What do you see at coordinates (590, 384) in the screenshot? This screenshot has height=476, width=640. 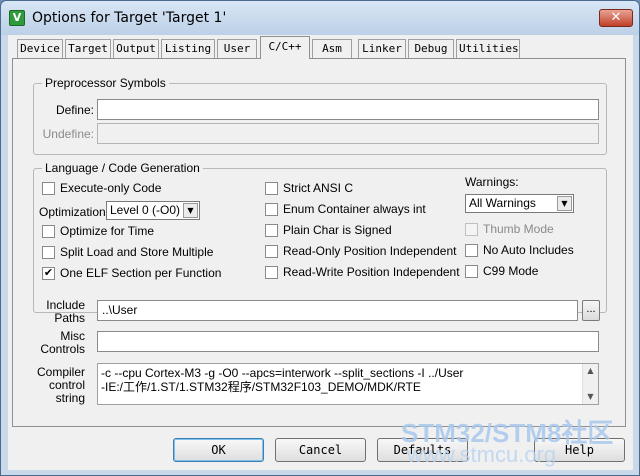 I see `compiler-scrollbar: ▲ ▼` at bounding box center [590, 384].